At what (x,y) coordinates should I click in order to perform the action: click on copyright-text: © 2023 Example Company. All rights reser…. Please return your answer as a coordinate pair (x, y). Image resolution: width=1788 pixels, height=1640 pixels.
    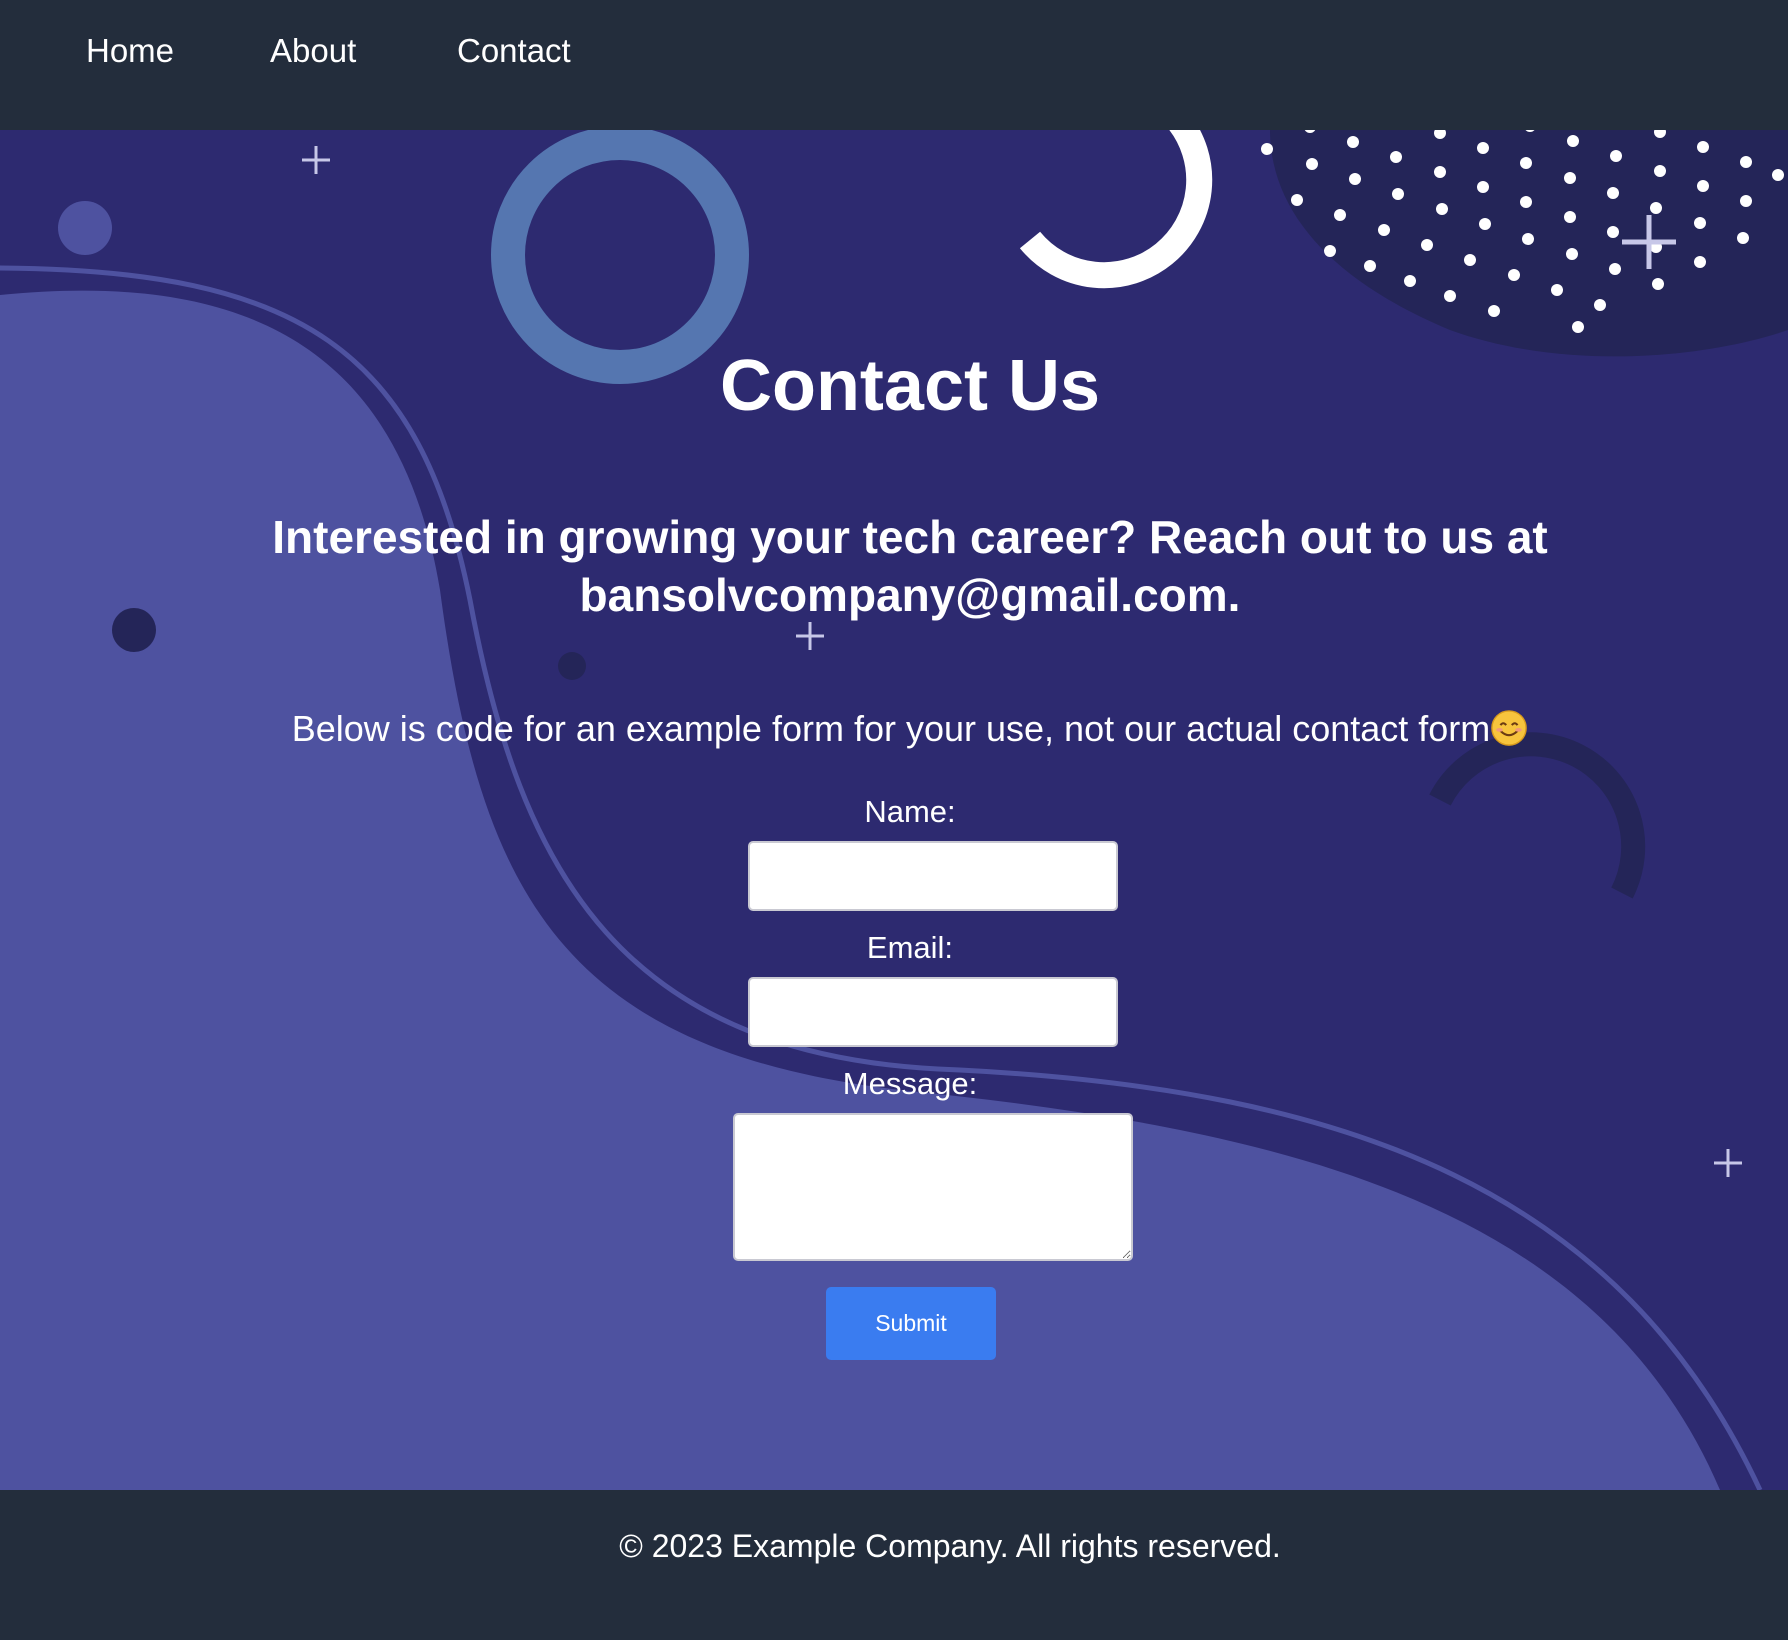
    Looking at the image, I should click on (950, 1546).